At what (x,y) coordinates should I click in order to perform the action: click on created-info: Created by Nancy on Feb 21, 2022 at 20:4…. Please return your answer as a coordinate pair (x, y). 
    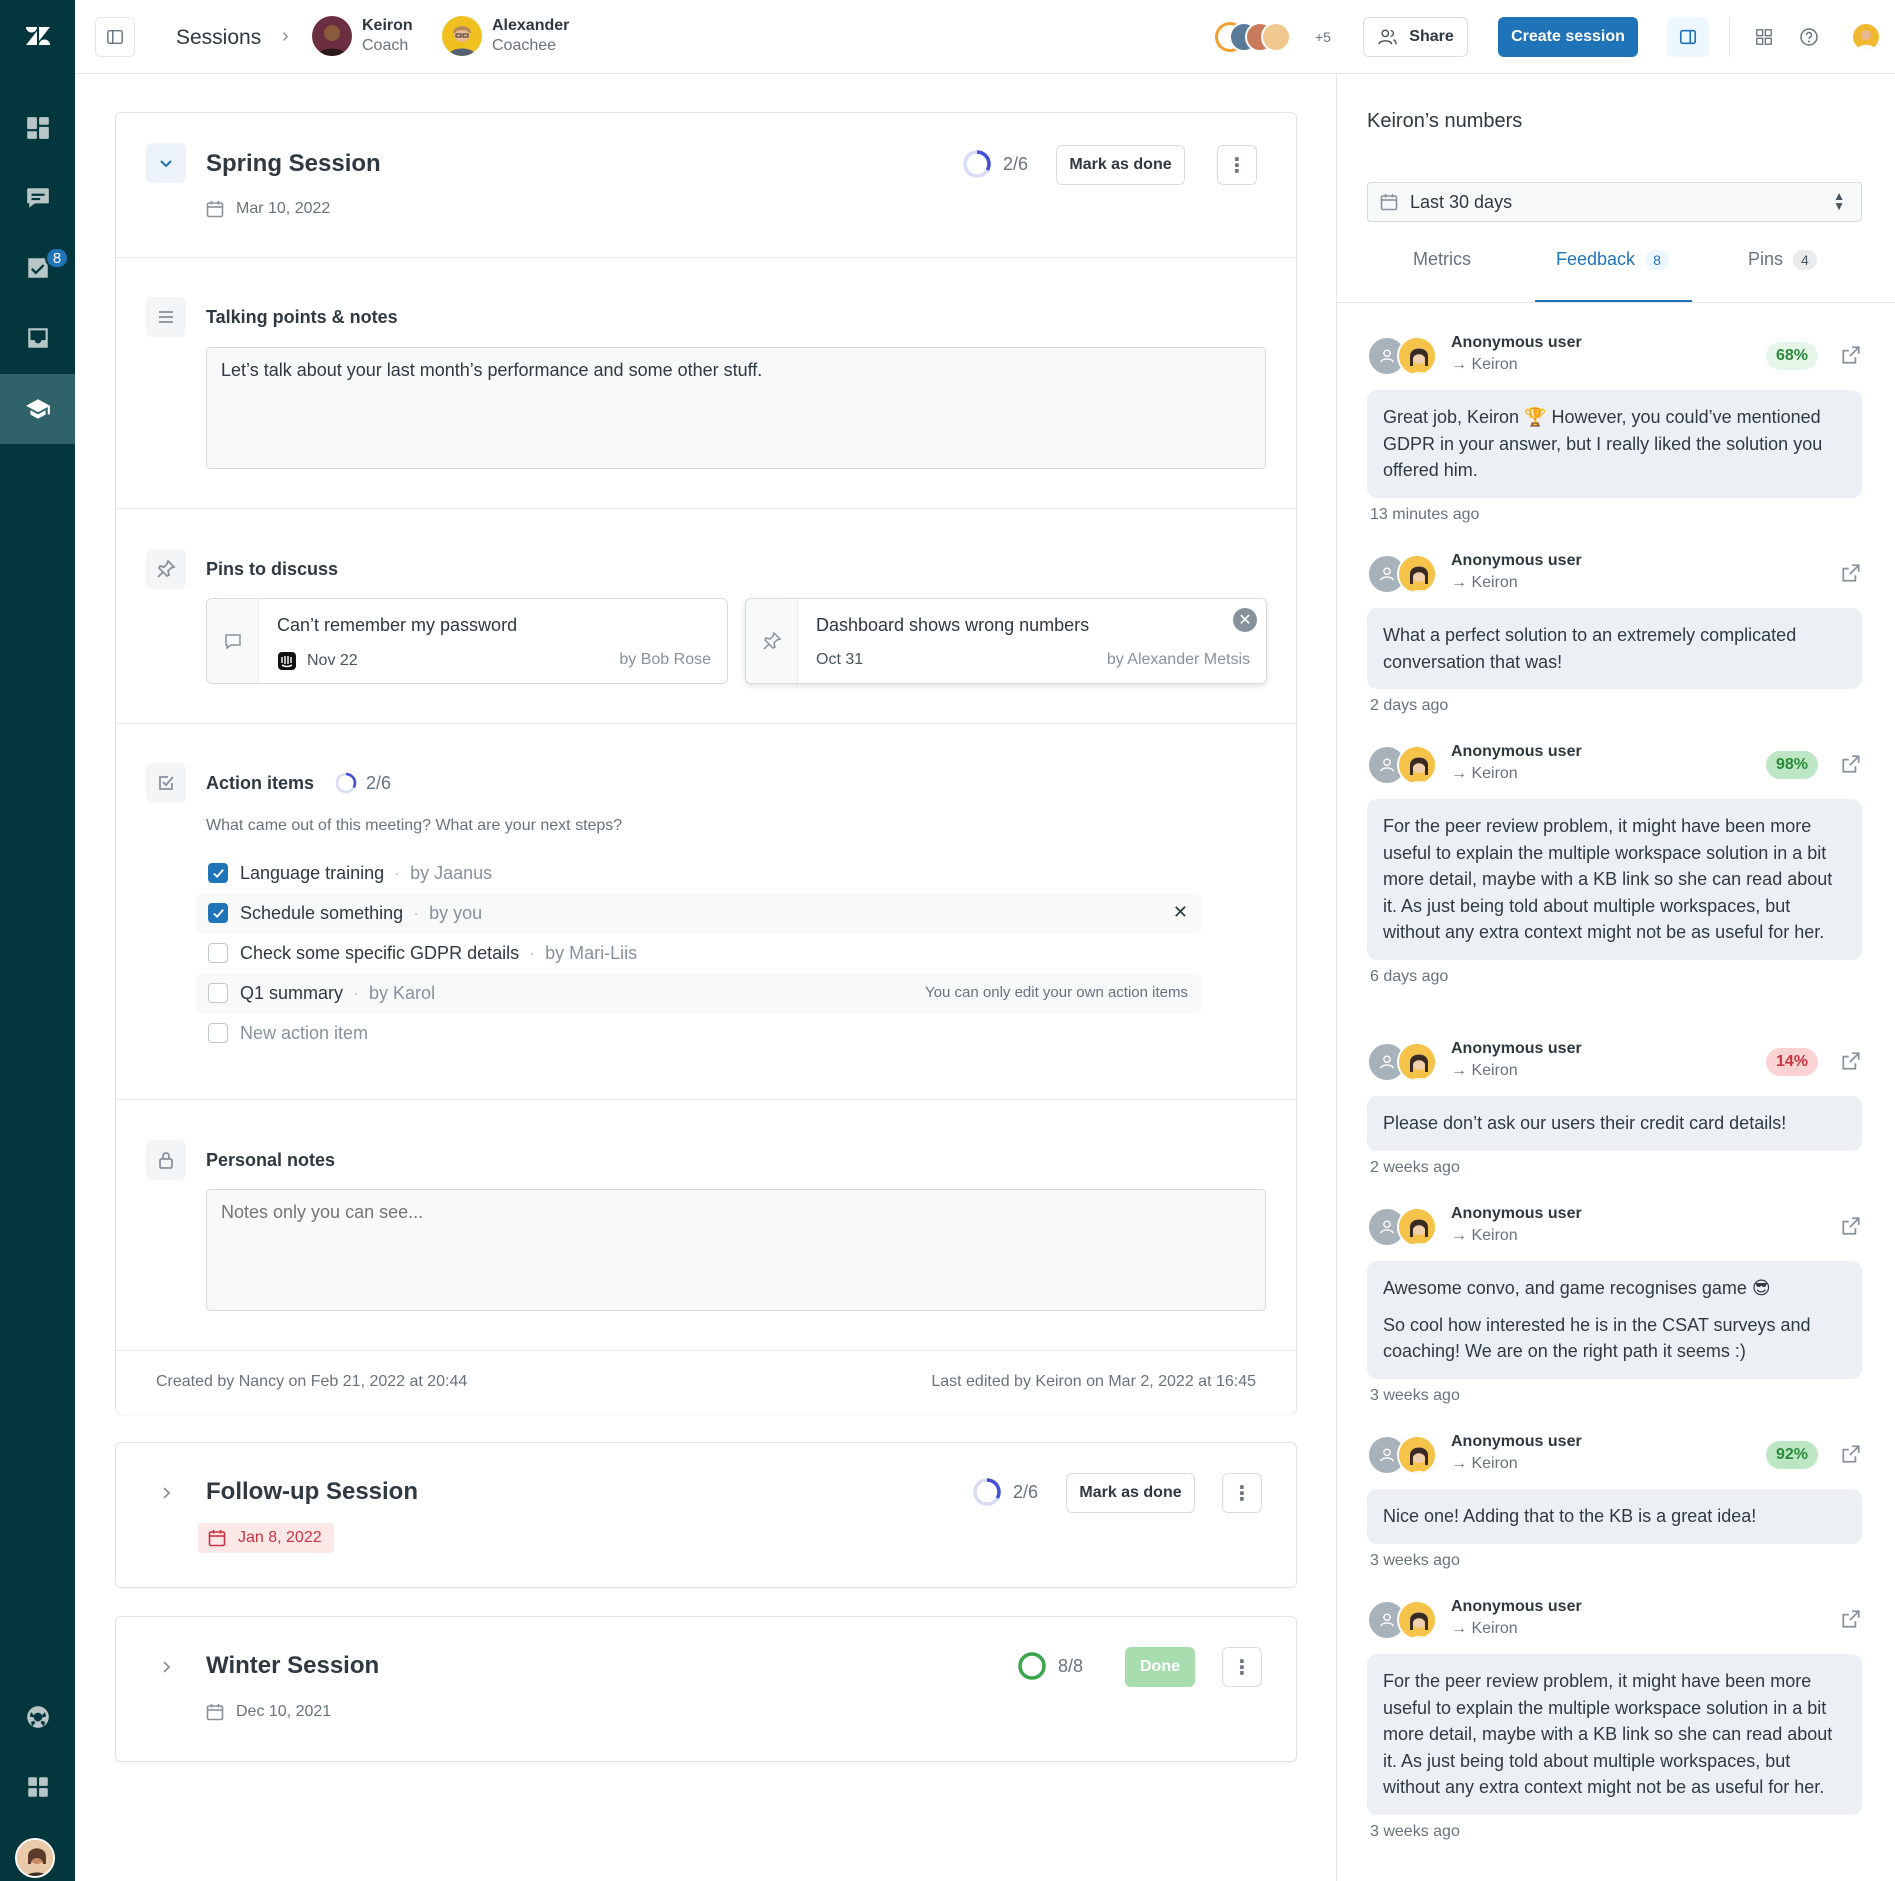
    Looking at the image, I should click on (312, 1381).